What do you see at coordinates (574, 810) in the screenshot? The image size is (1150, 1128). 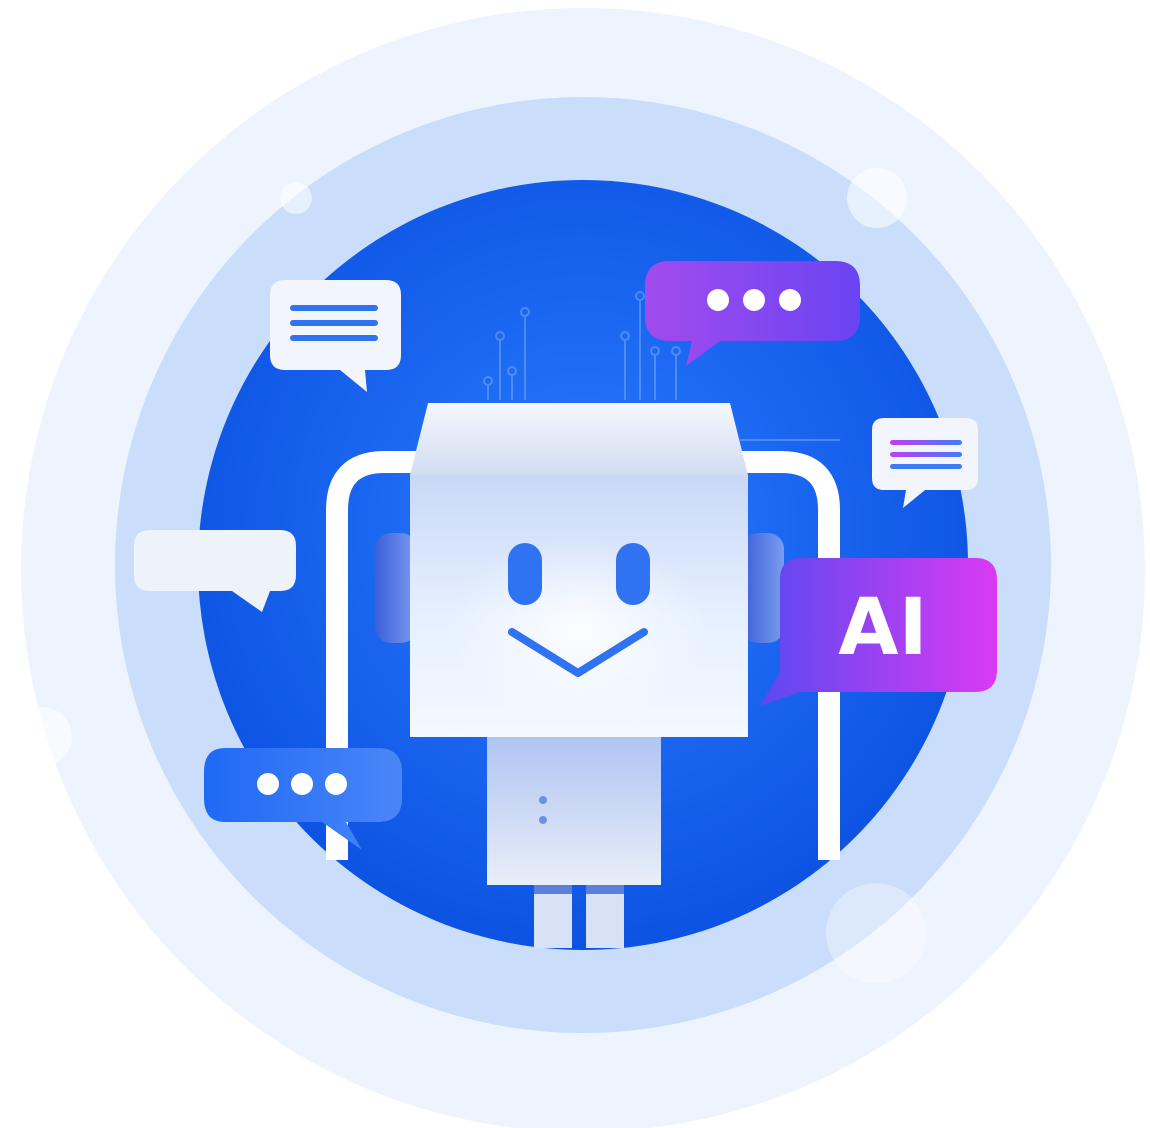 I see `robot-body` at bounding box center [574, 810].